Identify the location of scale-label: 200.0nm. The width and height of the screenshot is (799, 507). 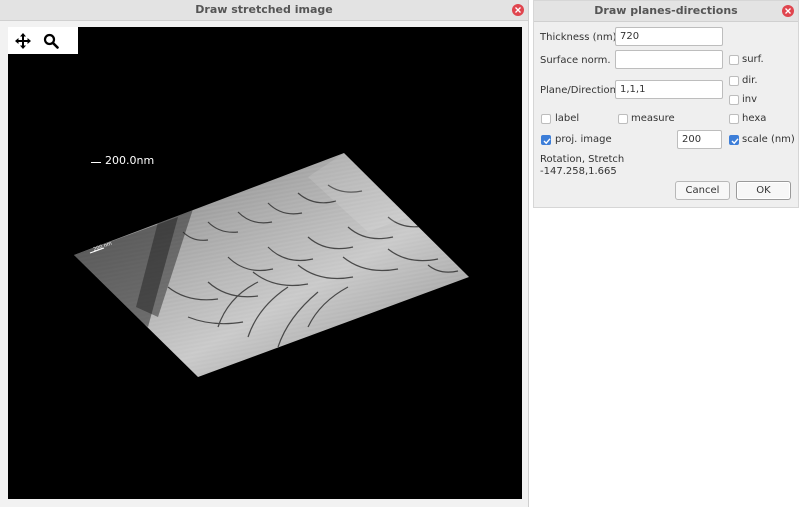
(122, 160).